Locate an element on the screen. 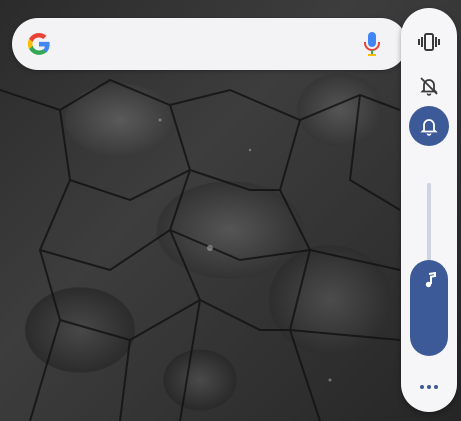 This screenshot has width=461, height=421. volume-slider is located at coordinates (429, 308).